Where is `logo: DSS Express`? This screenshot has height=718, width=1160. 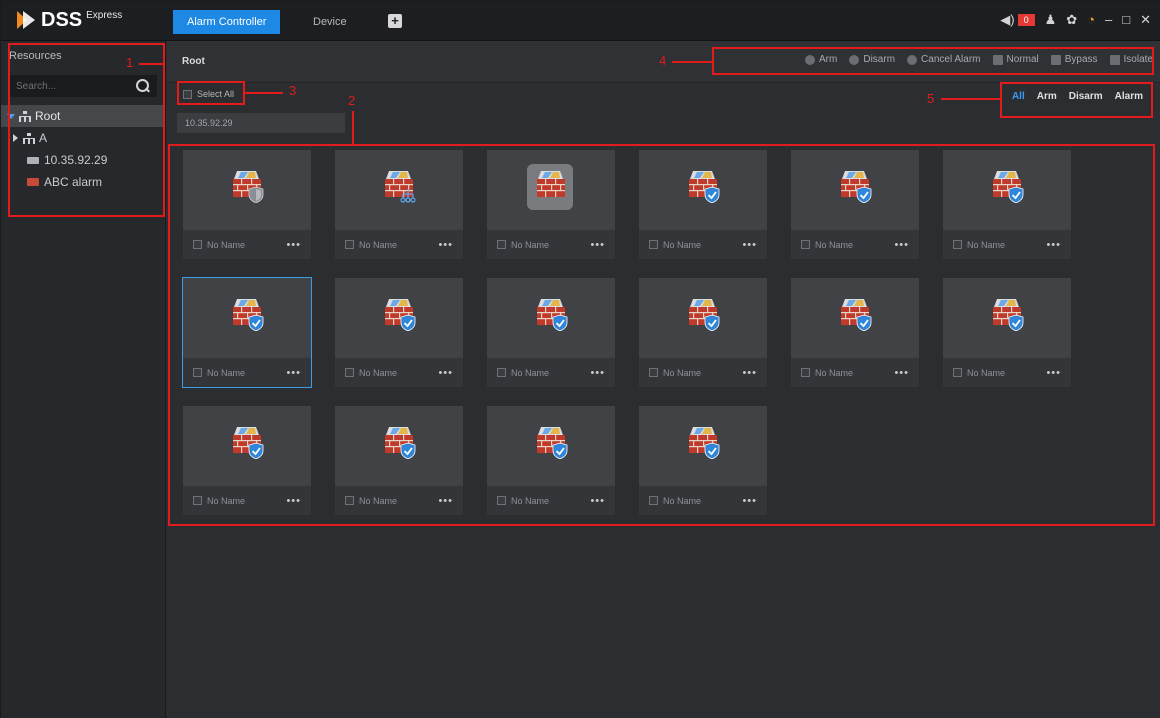 logo: DSS Express is located at coordinates (68, 20).